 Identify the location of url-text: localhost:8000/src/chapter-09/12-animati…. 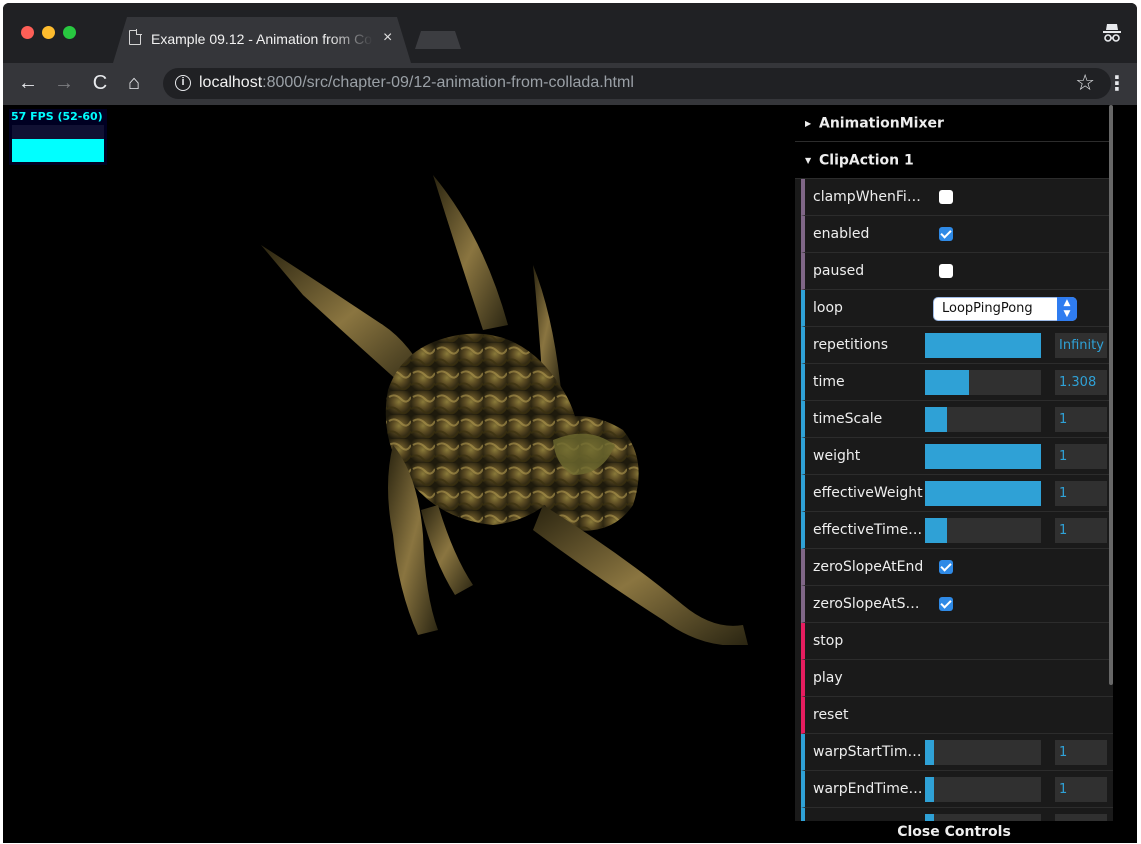
(416, 83).